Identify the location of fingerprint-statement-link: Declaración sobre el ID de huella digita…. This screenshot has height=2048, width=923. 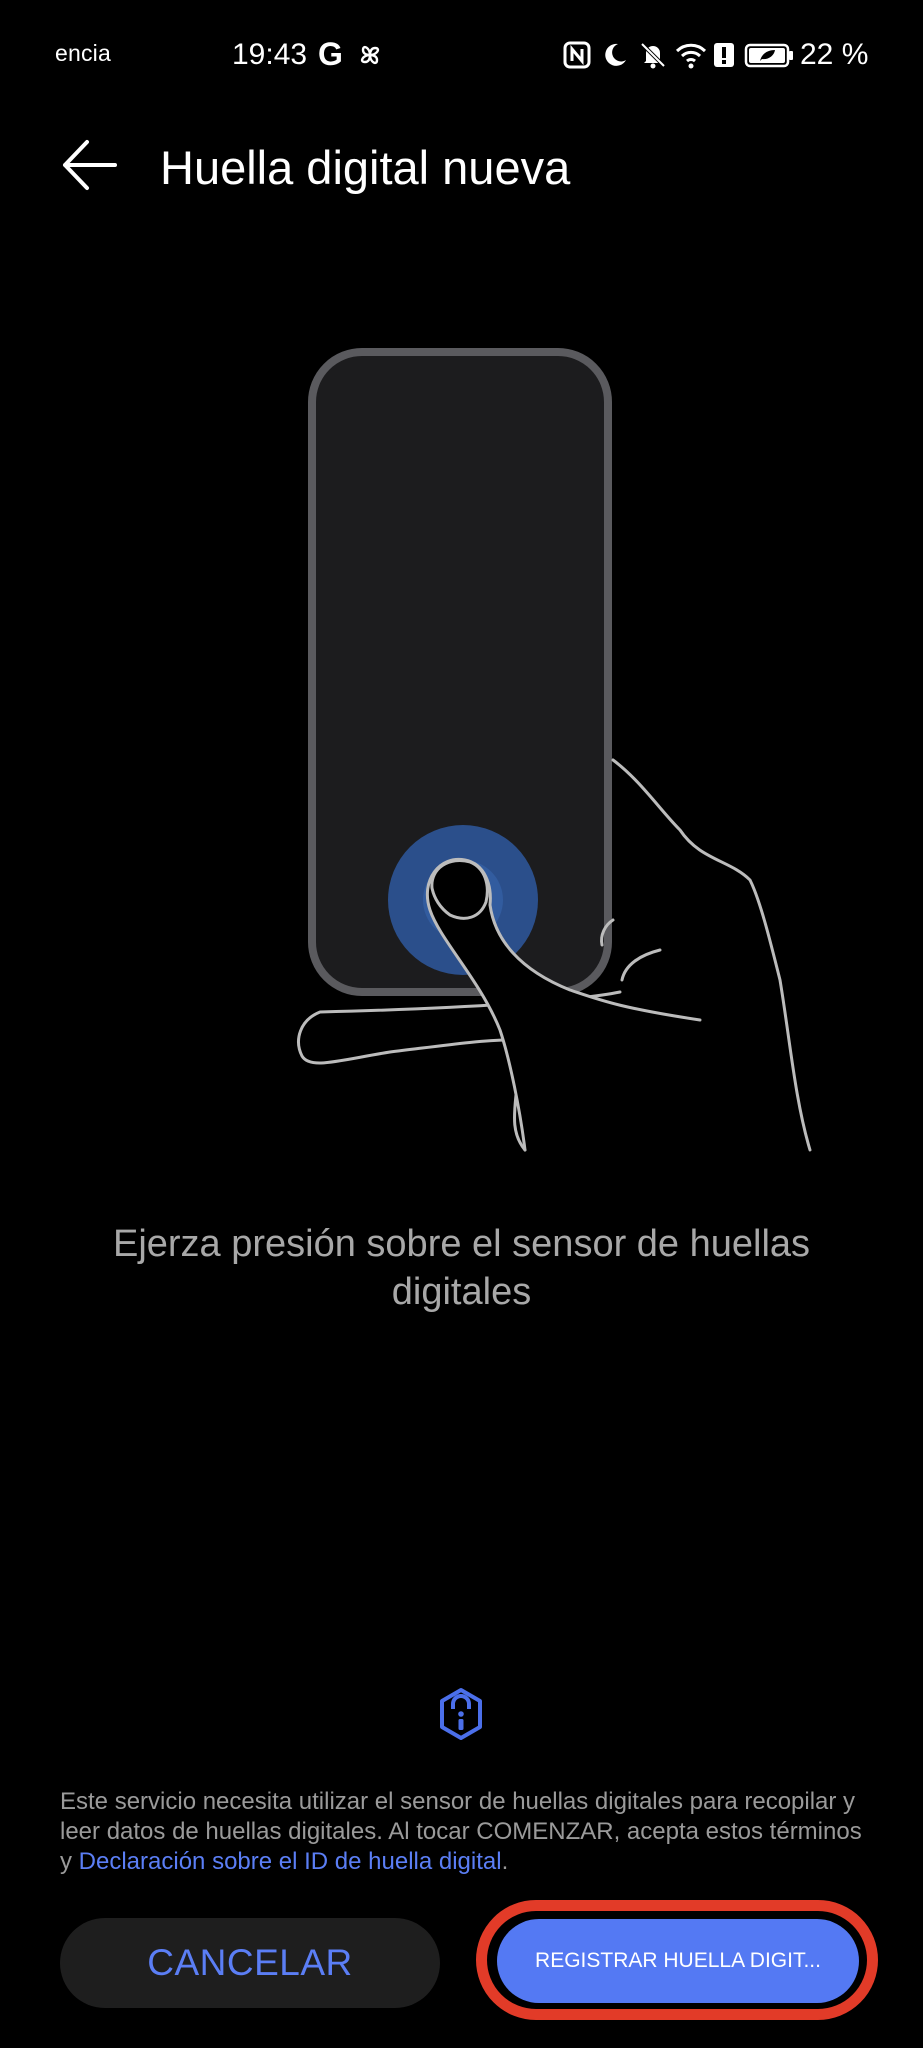
(290, 1861).